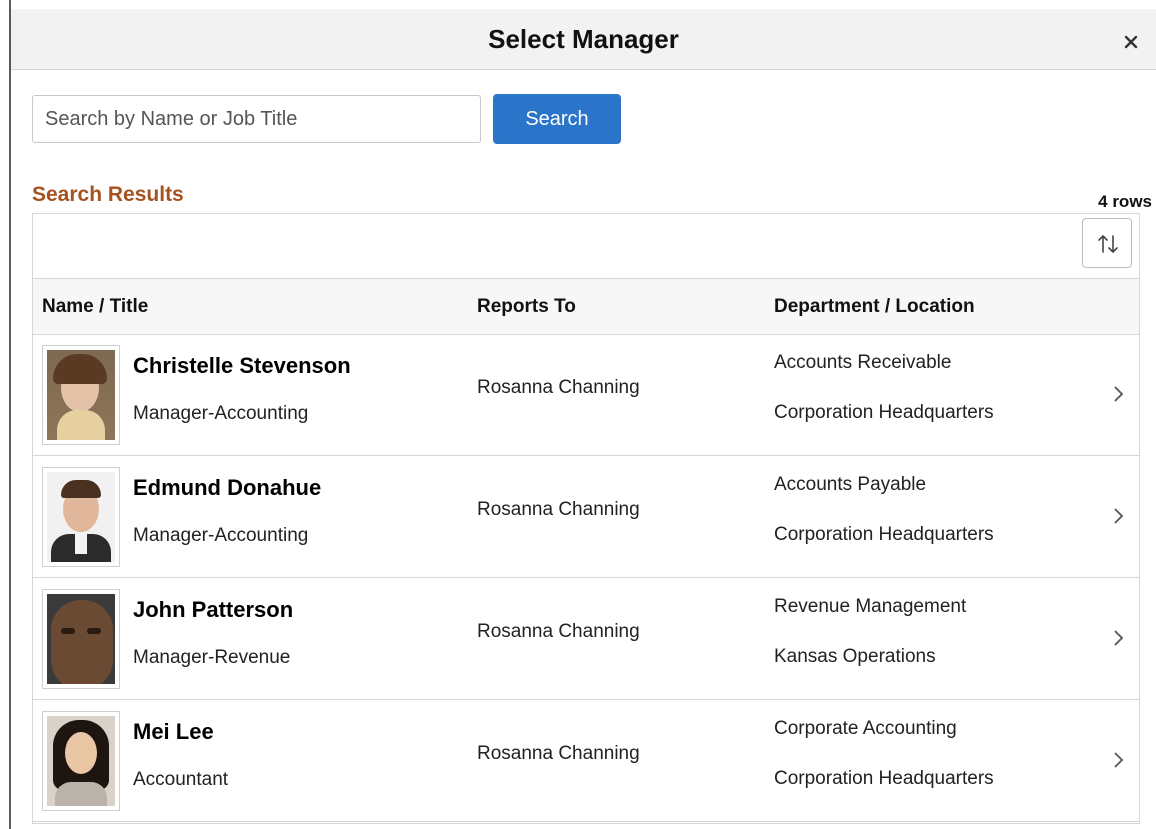 Image resolution: width=1156 pixels, height=829 pixels. I want to click on row-count: 4 rows, so click(1125, 201).